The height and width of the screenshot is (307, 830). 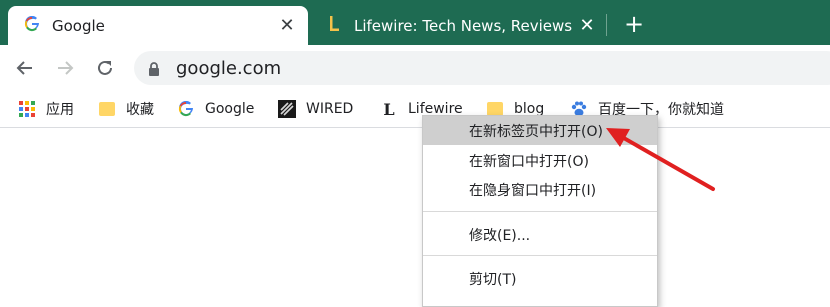 I want to click on folder-icon, so click(x=107, y=109).